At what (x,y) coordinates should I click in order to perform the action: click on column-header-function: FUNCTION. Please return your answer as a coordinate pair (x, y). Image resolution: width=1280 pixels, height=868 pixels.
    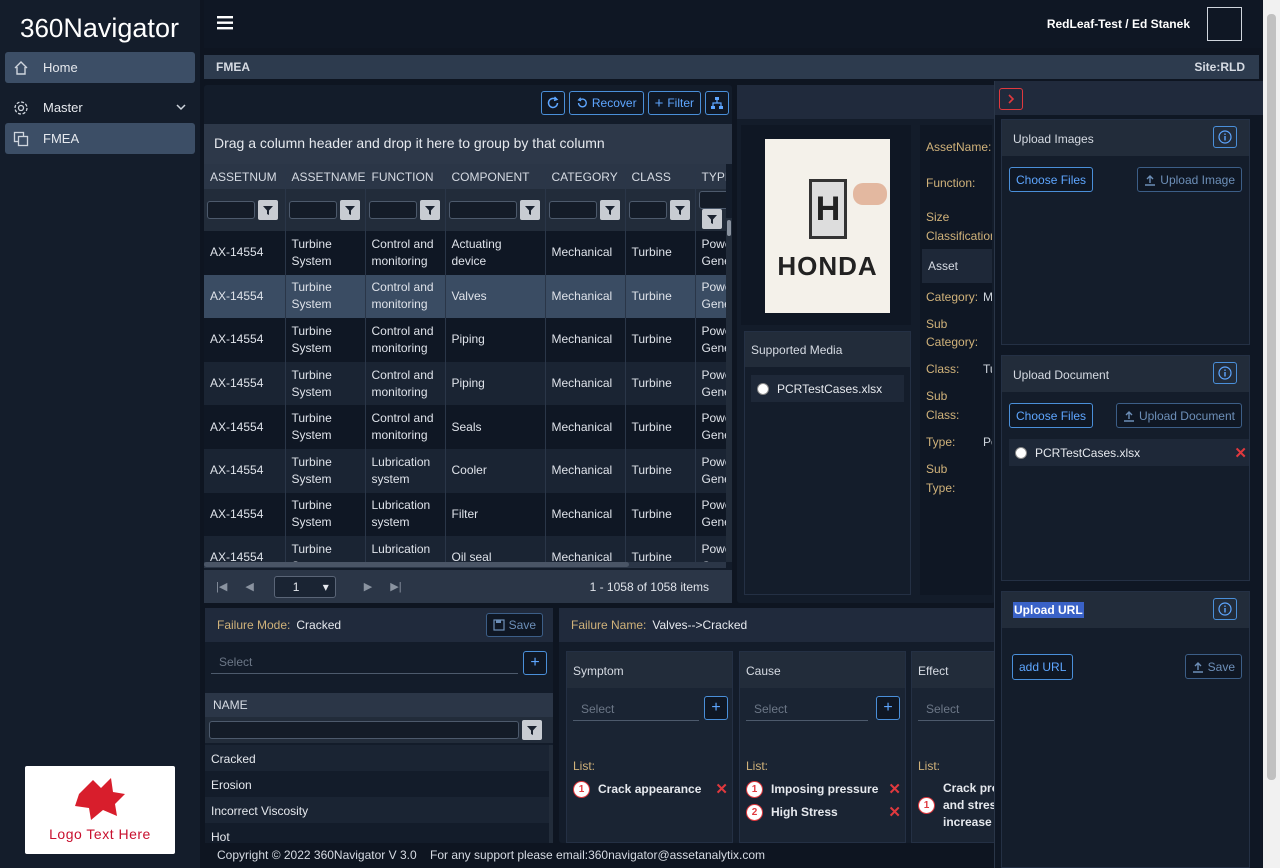
    Looking at the image, I should click on (405, 176).